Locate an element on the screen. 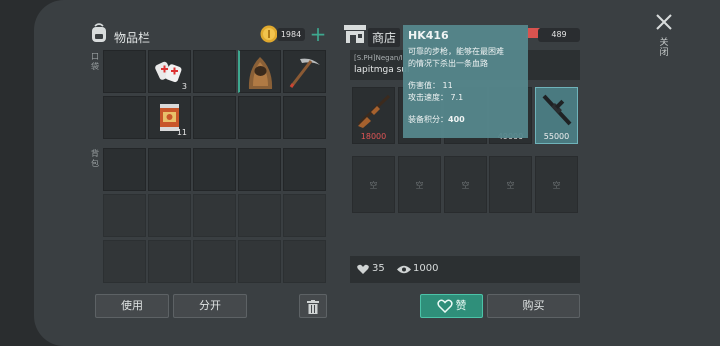 This screenshot has width=720, height=346. close-button: 关闭 is located at coordinates (664, 41).